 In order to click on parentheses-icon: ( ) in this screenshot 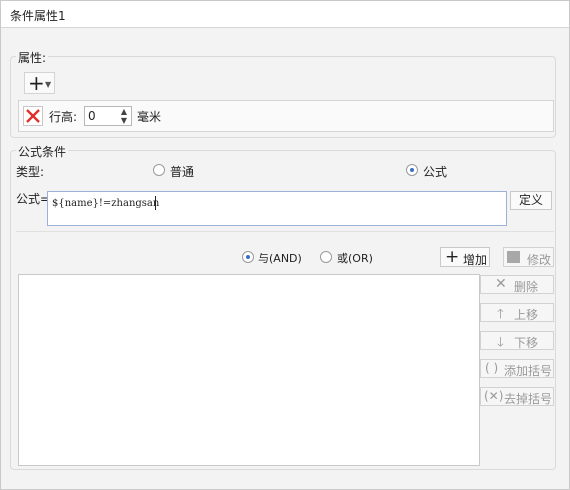, I will do `click(492, 368)`.